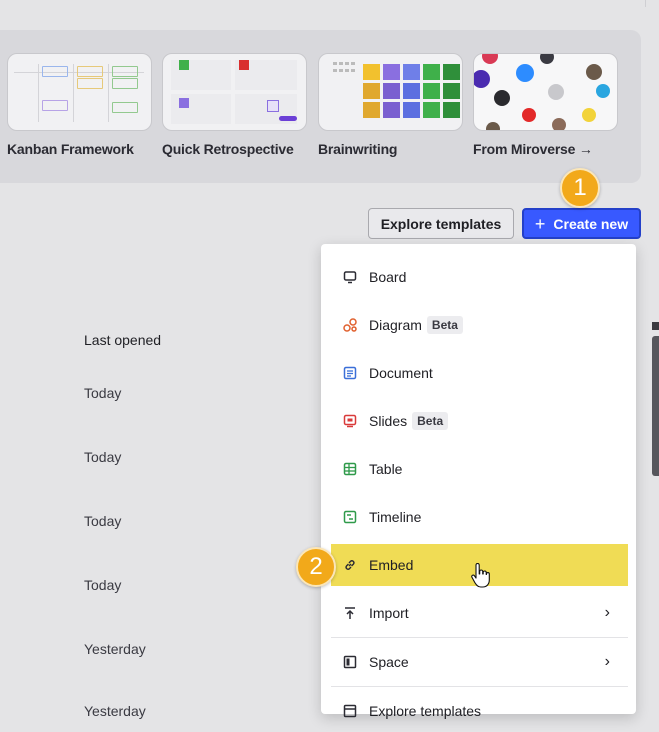 The width and height of the screenshot is (659, 732). I want to click on step-badge-1: 1, so click(580, 188).